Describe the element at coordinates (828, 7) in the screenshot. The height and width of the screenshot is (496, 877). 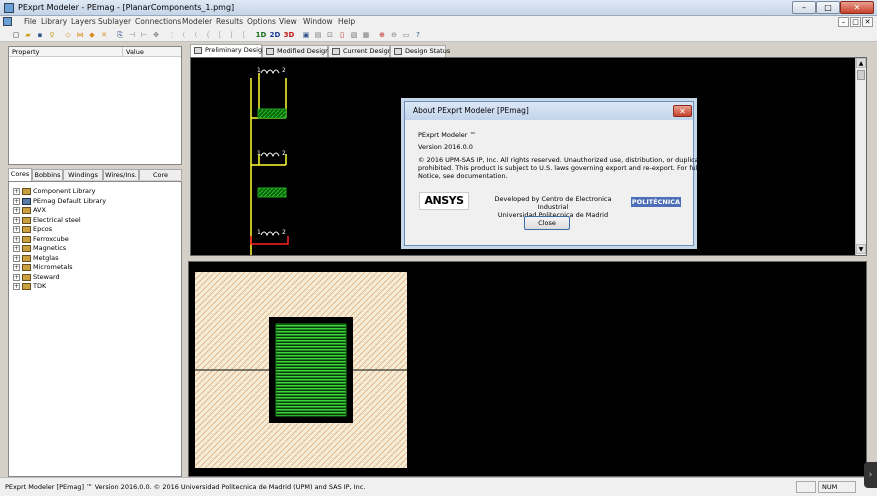
I see `maximize-button: □` at that location.